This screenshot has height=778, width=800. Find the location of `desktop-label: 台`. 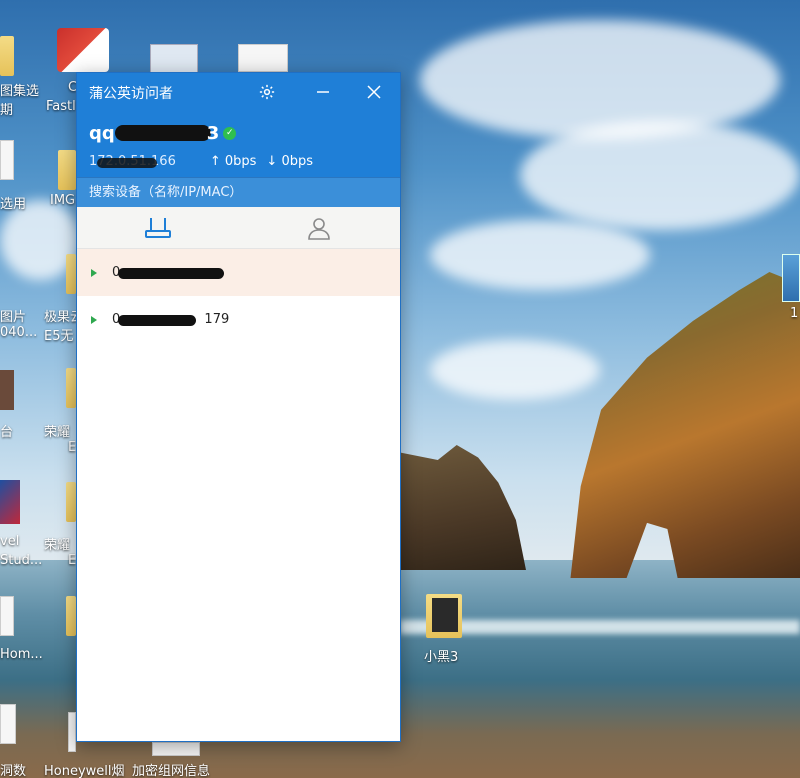

desktop-label: 台 is located at coordinates (7, 432).